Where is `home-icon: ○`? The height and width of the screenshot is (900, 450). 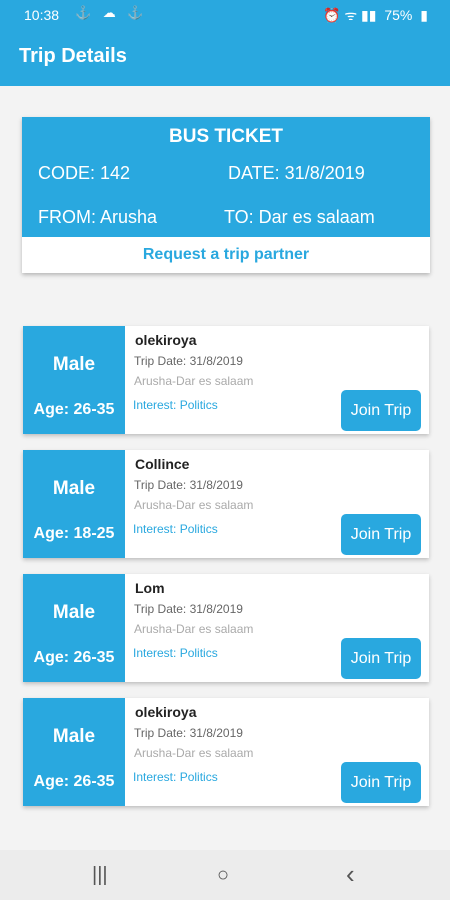 home-icon: ○ is located at coordinates (223, 875).